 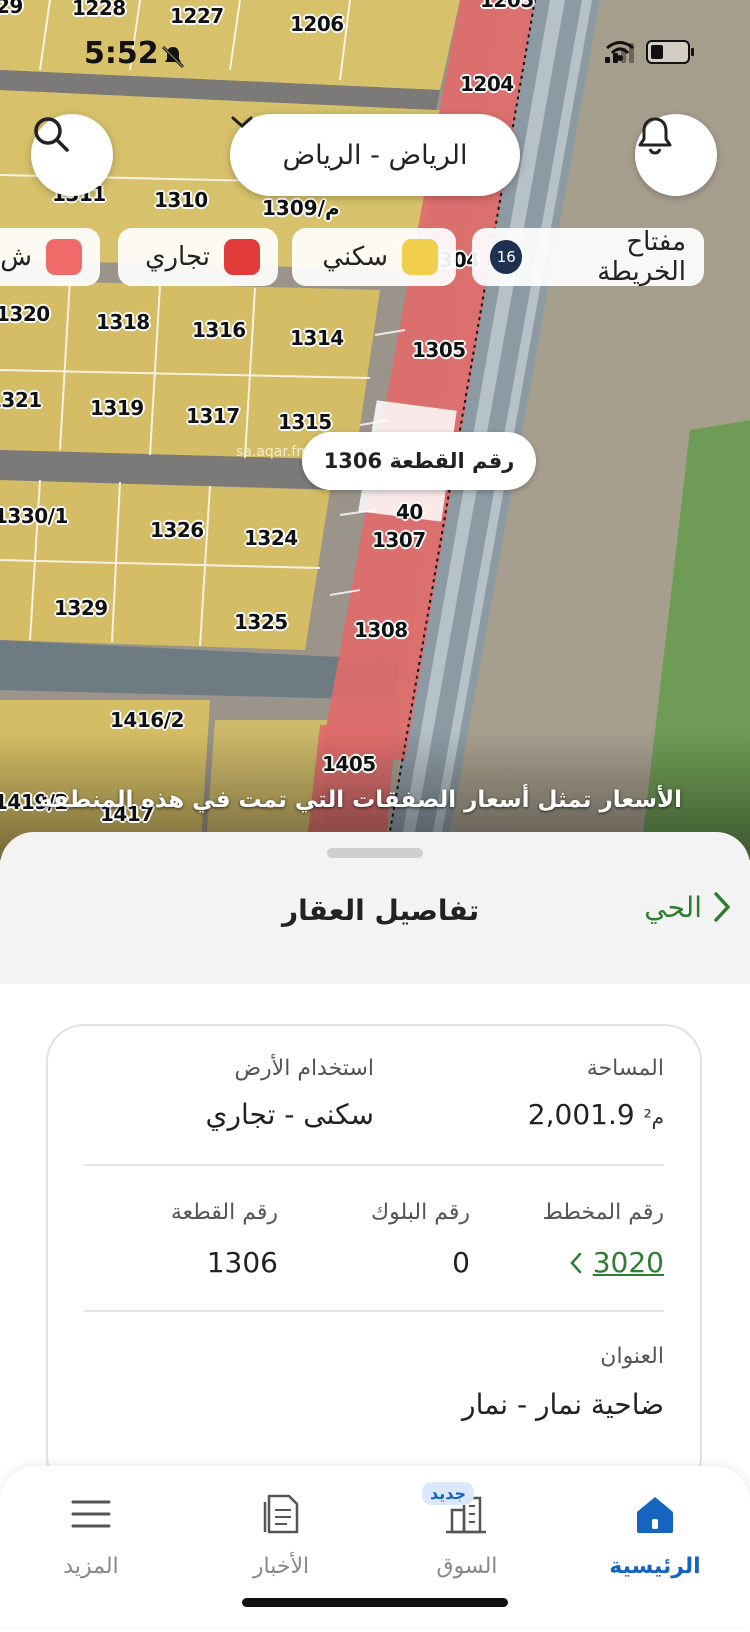 I want to click on tab-more: المزيد, so click(x=91, y=1526).